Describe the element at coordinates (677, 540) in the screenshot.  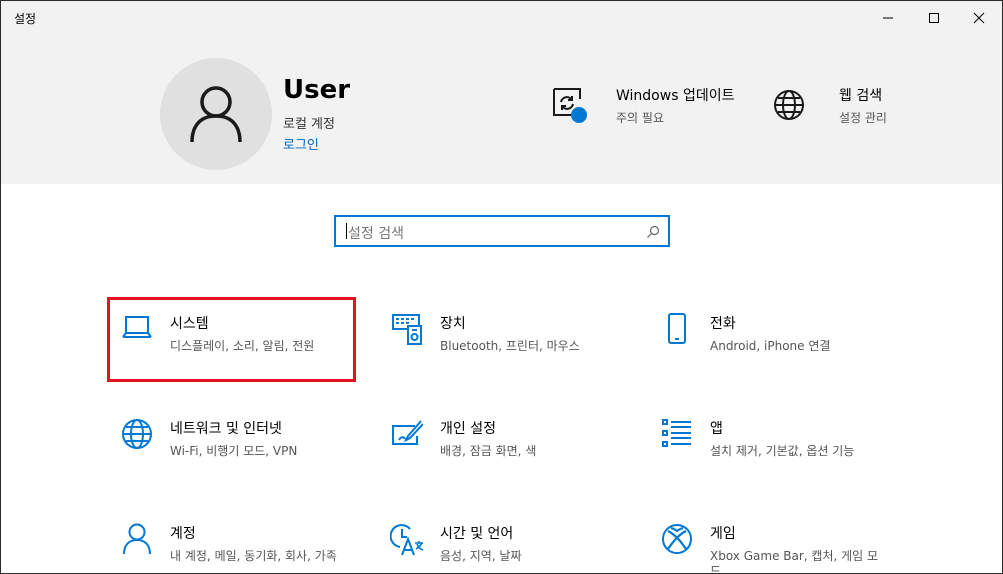
I see `xbox-icon` at that location.